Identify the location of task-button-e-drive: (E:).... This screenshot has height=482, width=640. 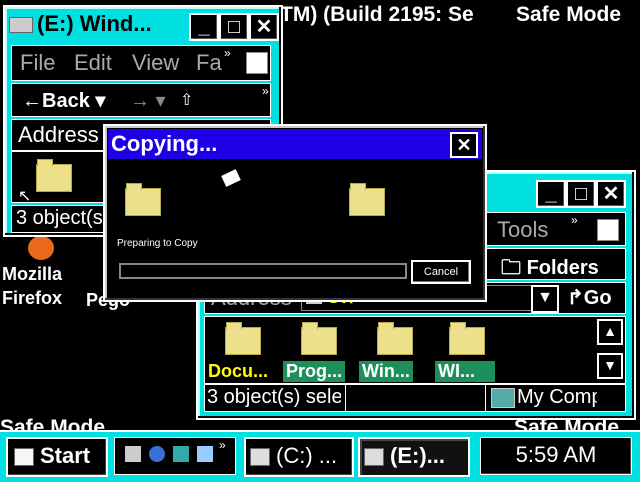
(414, 457).